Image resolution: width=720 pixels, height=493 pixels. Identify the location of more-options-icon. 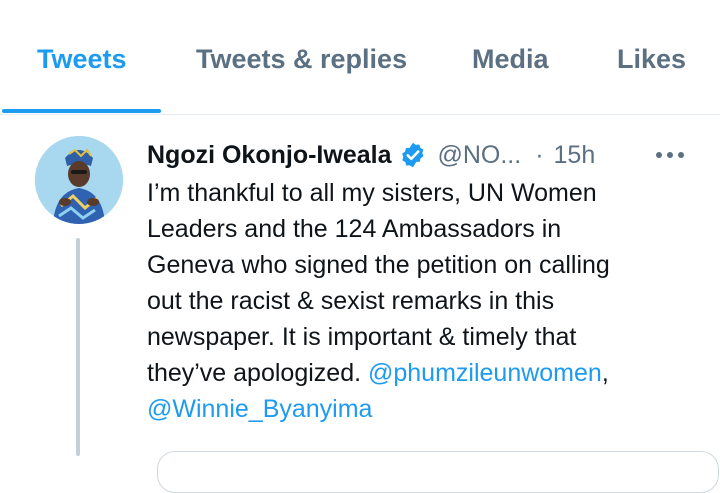
(670, 155).